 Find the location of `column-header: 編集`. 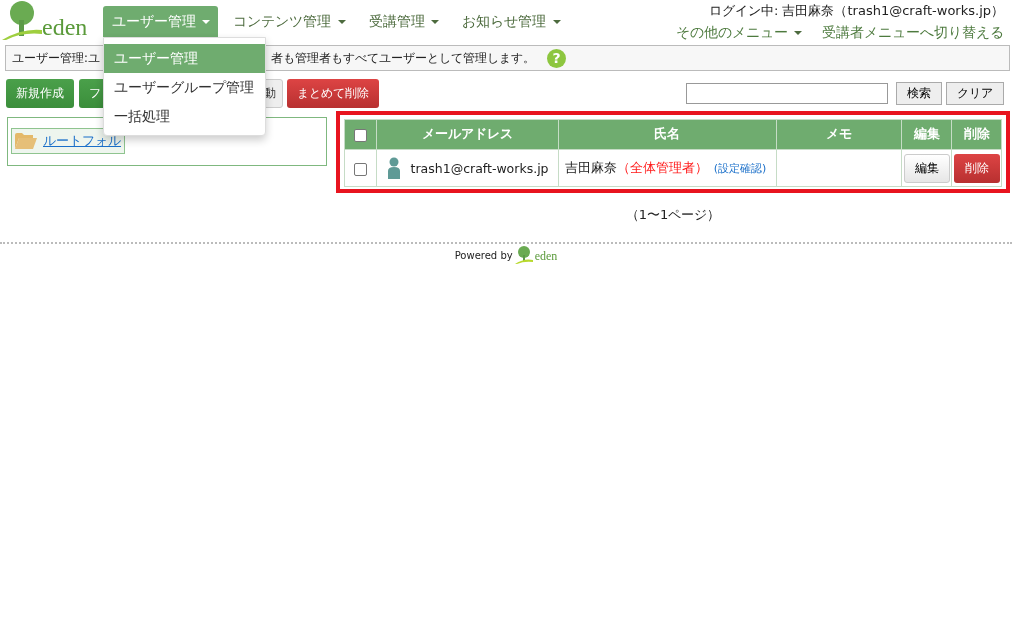

column-header: 編集 is located at coordinates (926, 134).